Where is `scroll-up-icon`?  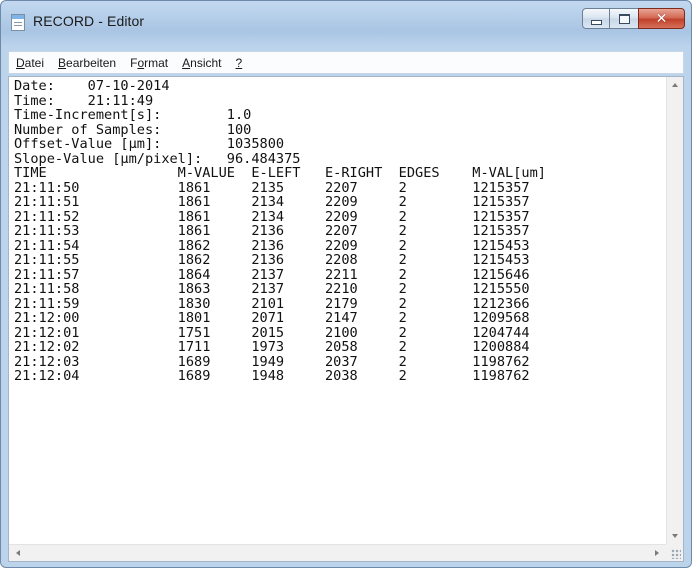
scroll-up-icon is located at coordinates (675, 85).